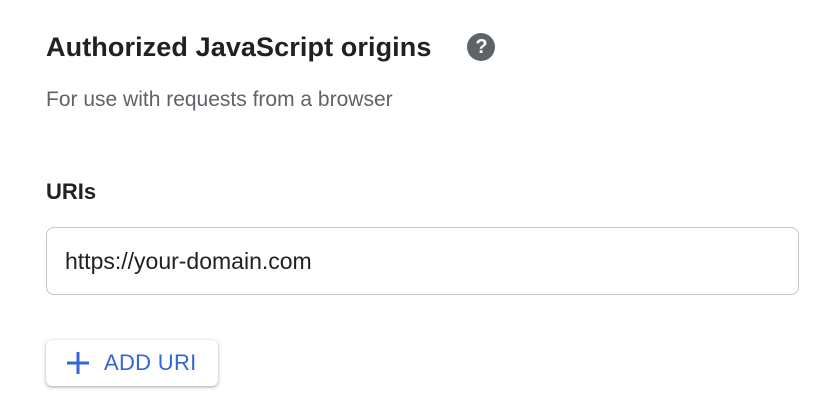 The width and height of the screenshot is (834, 420). I want to click on uri-input, so click(422, 261).